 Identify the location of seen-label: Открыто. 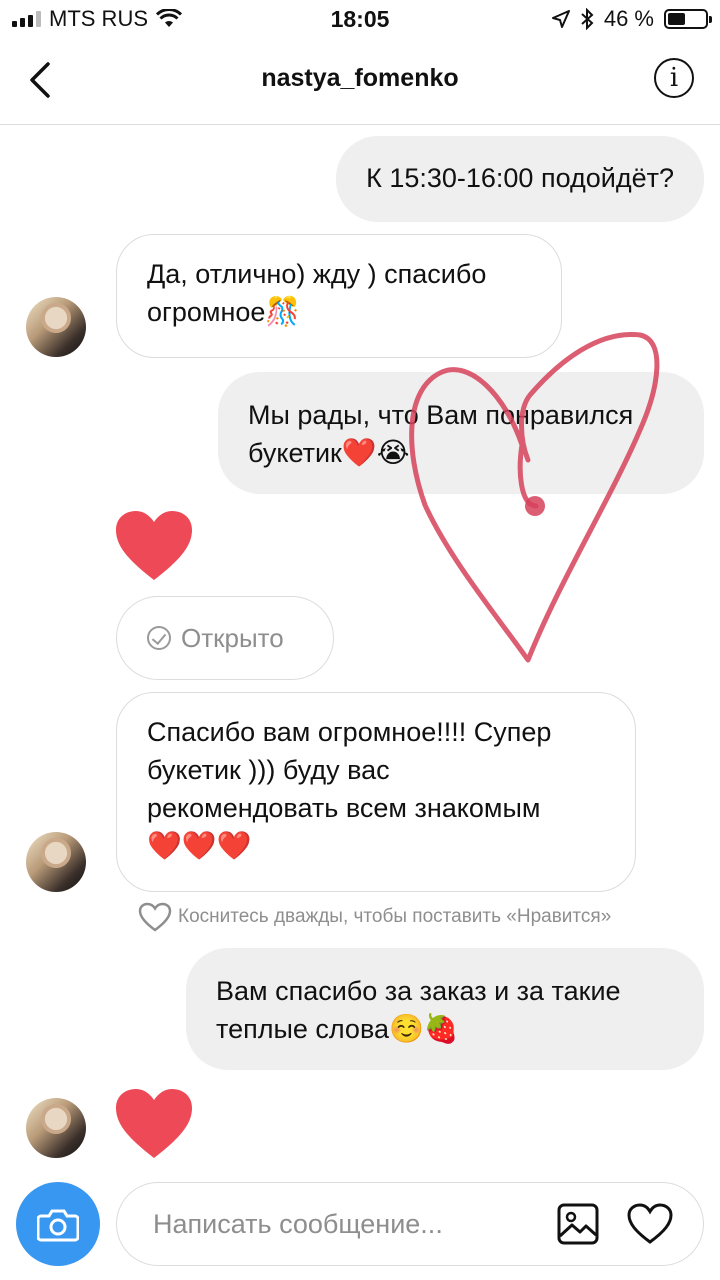
(232, 637).